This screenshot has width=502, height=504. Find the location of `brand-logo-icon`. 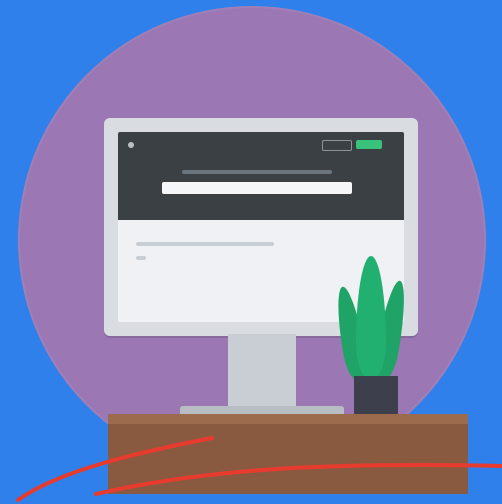

brand-logo-icon is located at coordinates (131, 145).